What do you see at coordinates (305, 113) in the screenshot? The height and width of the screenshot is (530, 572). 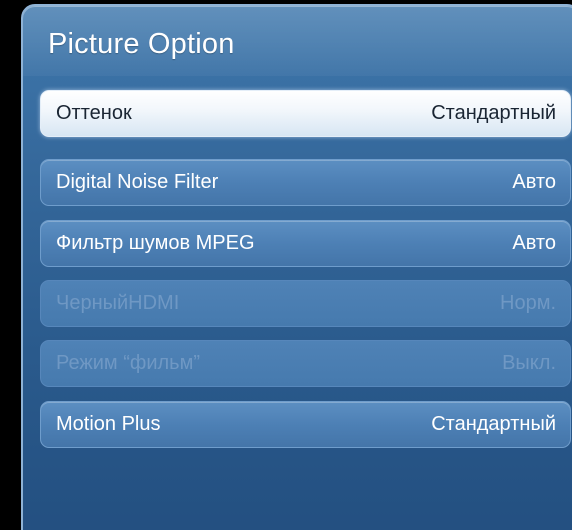 I see `menu-item-tint: Оттенок Стандартный` at bounding box center [305, 113].